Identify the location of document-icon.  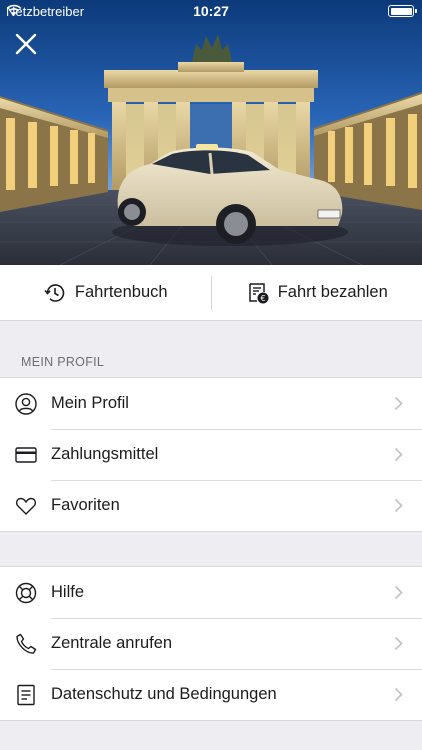
(26, 695).